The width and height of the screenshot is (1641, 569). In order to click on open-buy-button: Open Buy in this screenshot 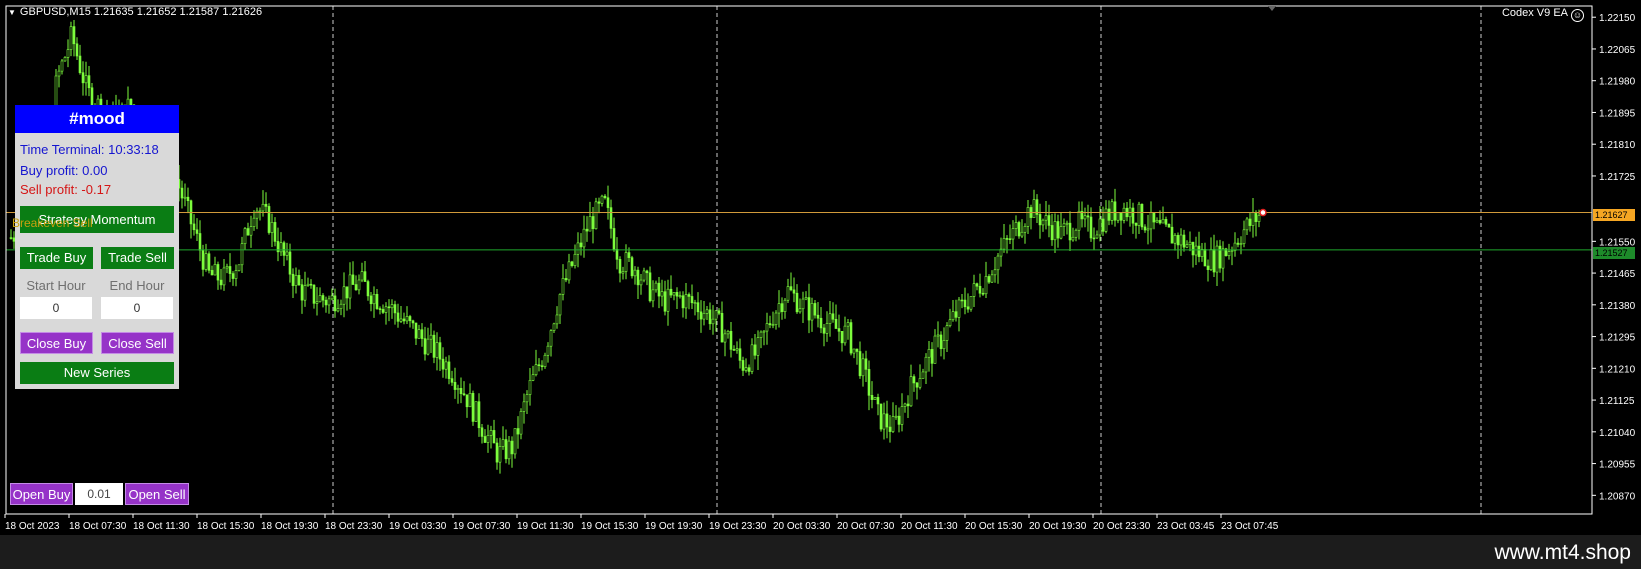, I will do `click(41, 494)`.